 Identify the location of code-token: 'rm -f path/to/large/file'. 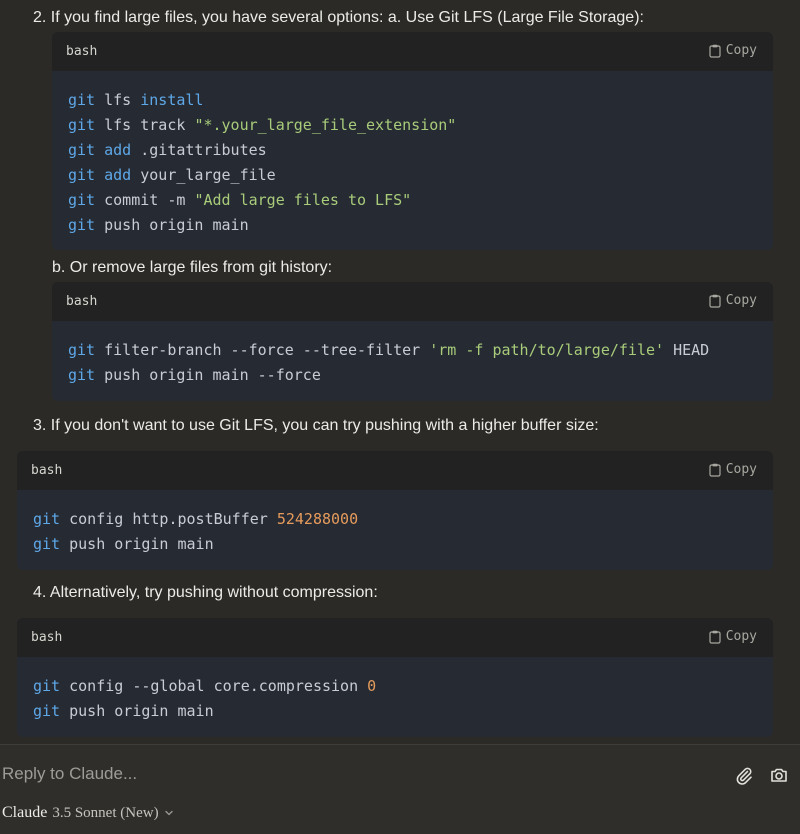
(547, 350).